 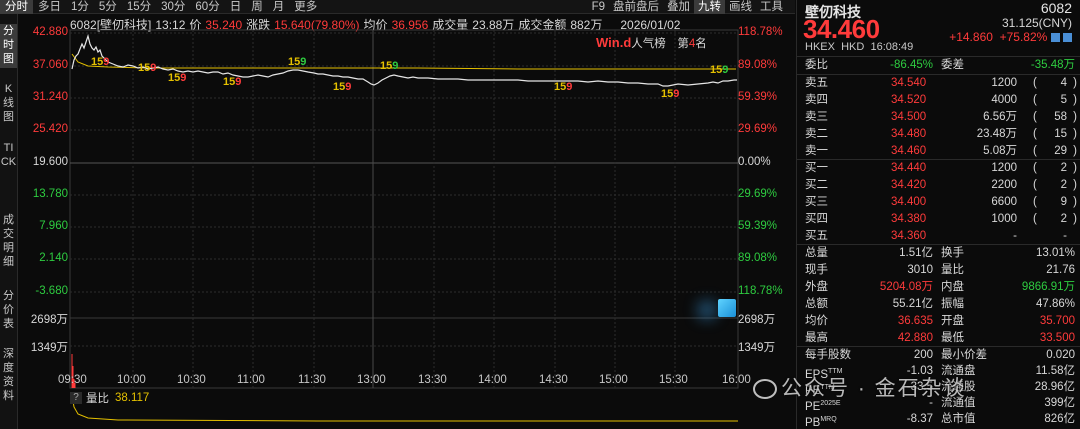 What do you see at coordinates (8, 170) in the screenshot?
I see `vtab-tick: TICK` at bounding box center [8, 170].